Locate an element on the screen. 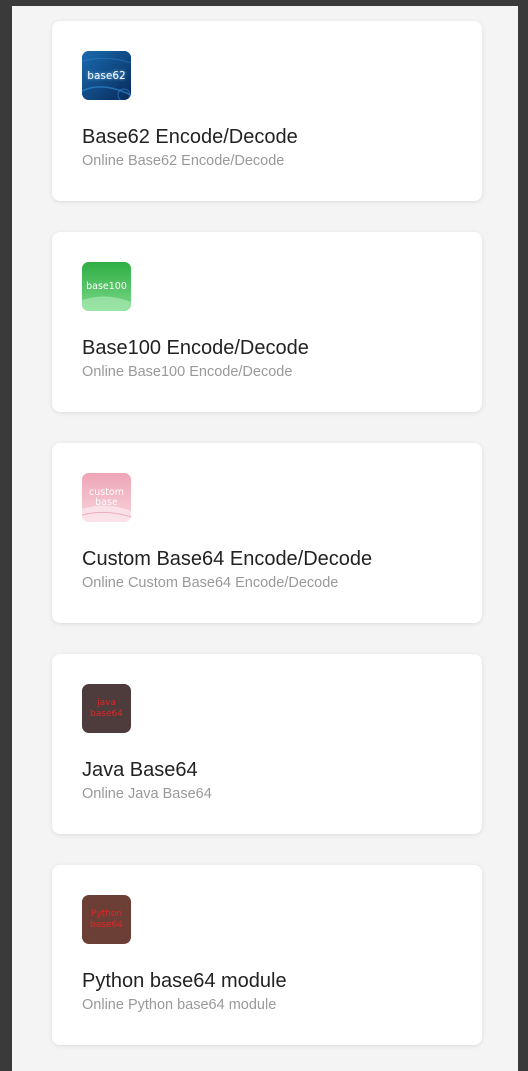 The width and height of the screenshot is (528, 1071). base62-logo-text: base62 is located at coordinates (106, 75).